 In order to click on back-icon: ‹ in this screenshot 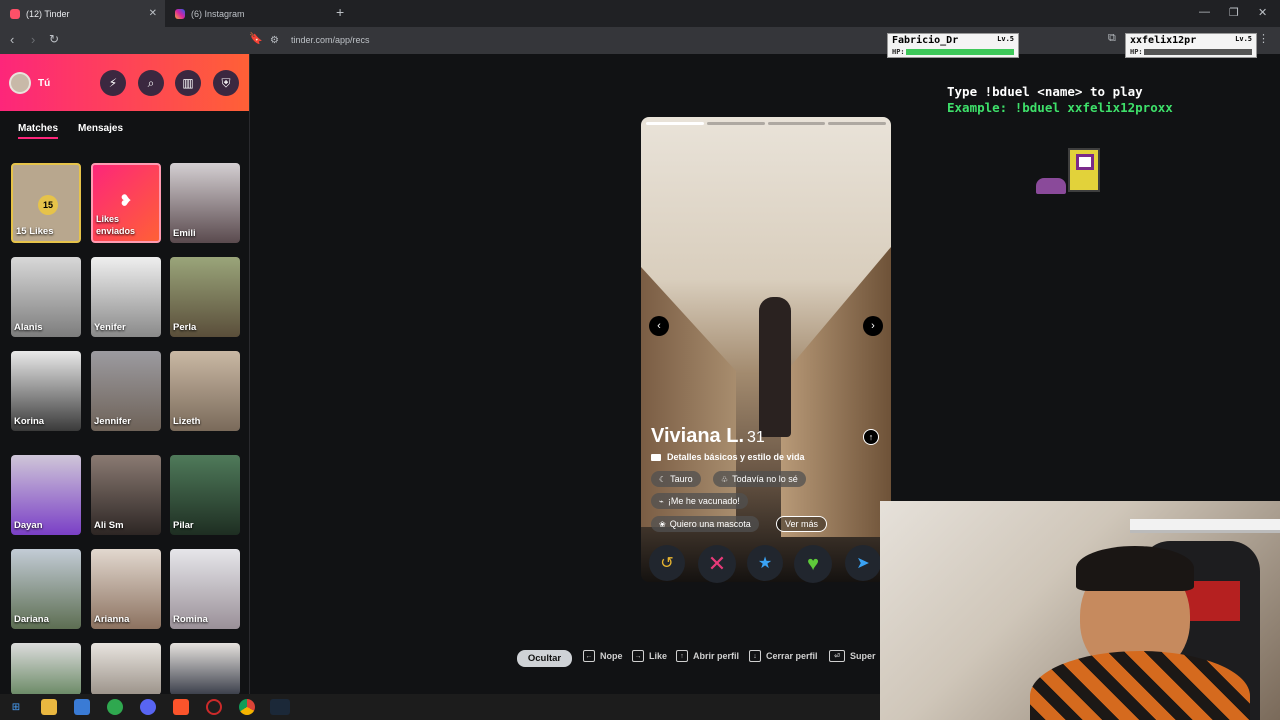, I will do `click(12, 39)`.